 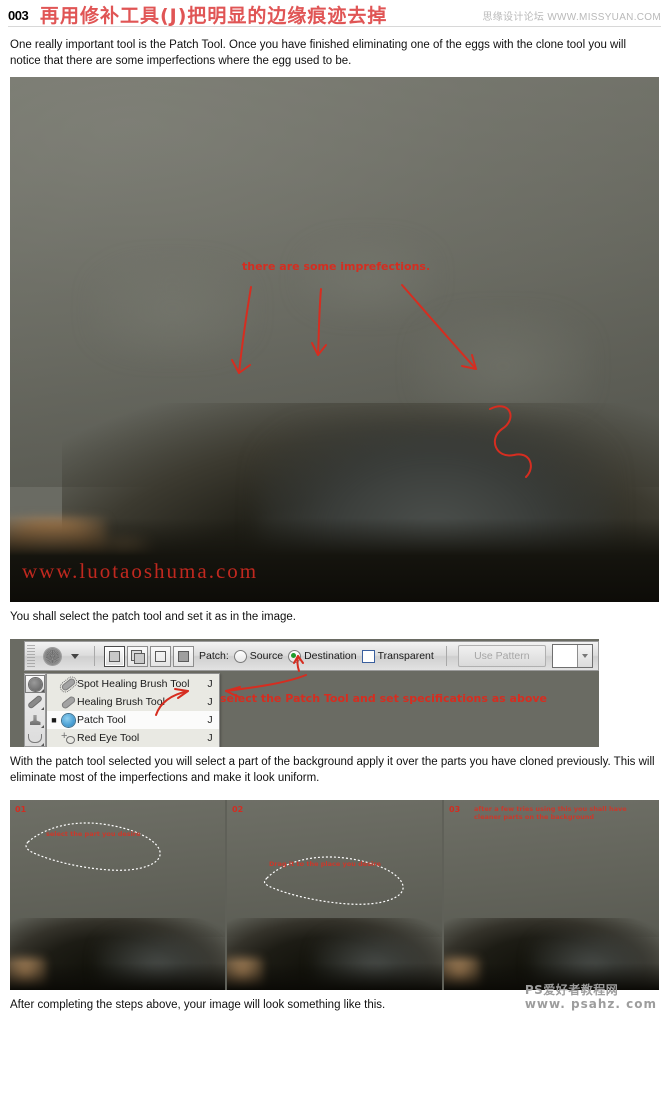 What do you see at coordinates (266, 656) in the screenshot?
I see `radio-source-label: Source` at bounding box center [266, 656].